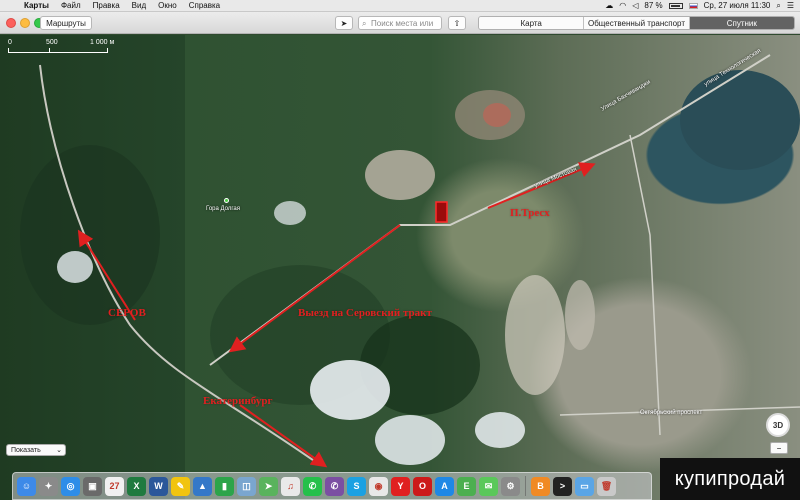 Image resolution: width=800 pixels, height=500 pixels. I want to click on menu-help: Справка, so click(204, 5).